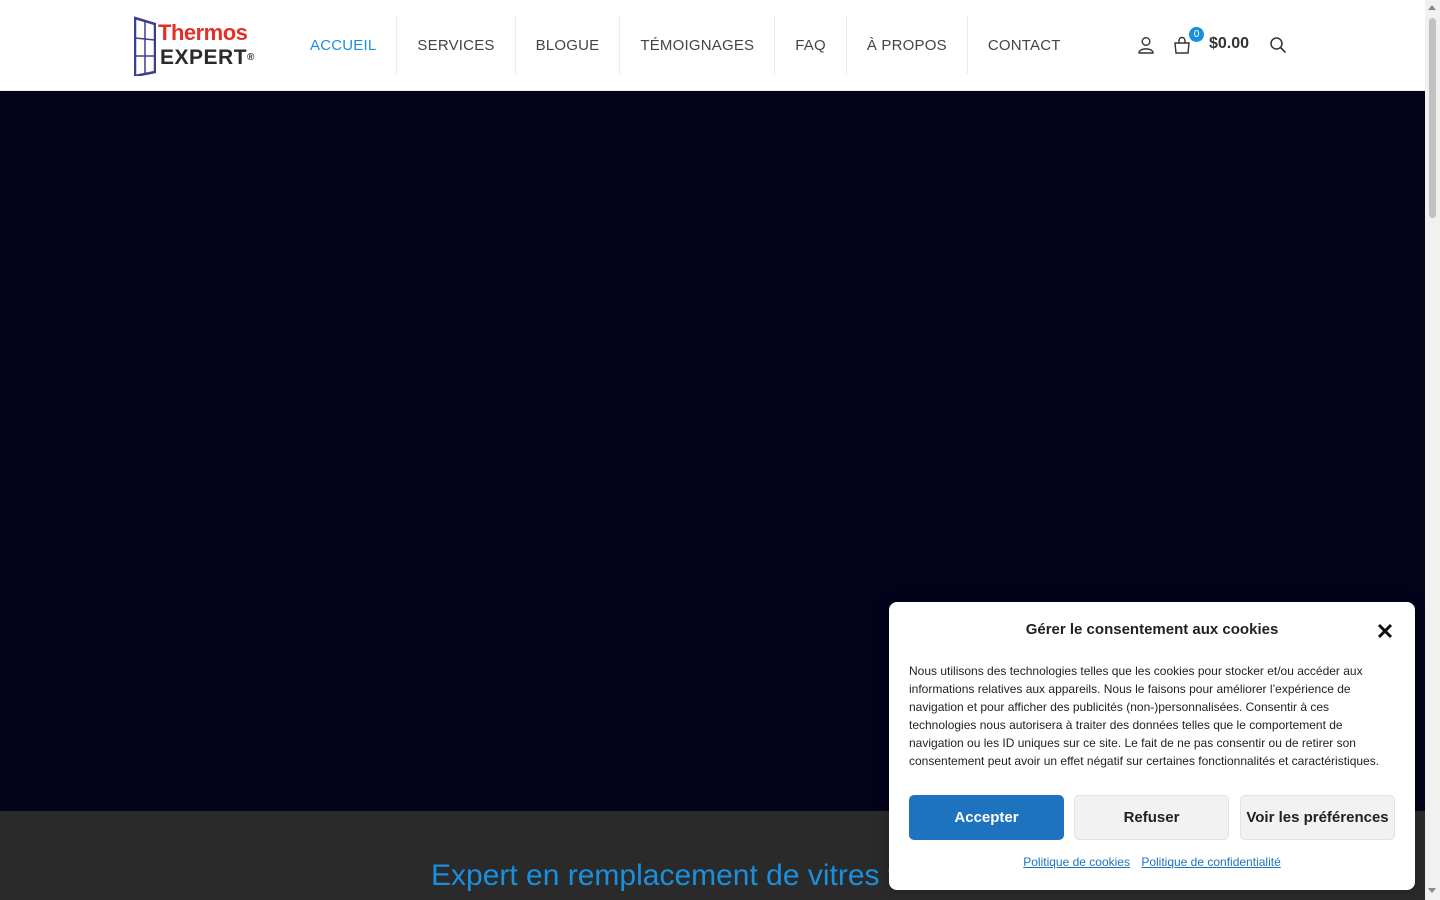 The width and height of the screenshot is (1440, 900). What do you see at coordinates (907, 45) in the screenshot?
I see `nav-item-a-propos: À PROPOS` at bounding box center [907, 45].